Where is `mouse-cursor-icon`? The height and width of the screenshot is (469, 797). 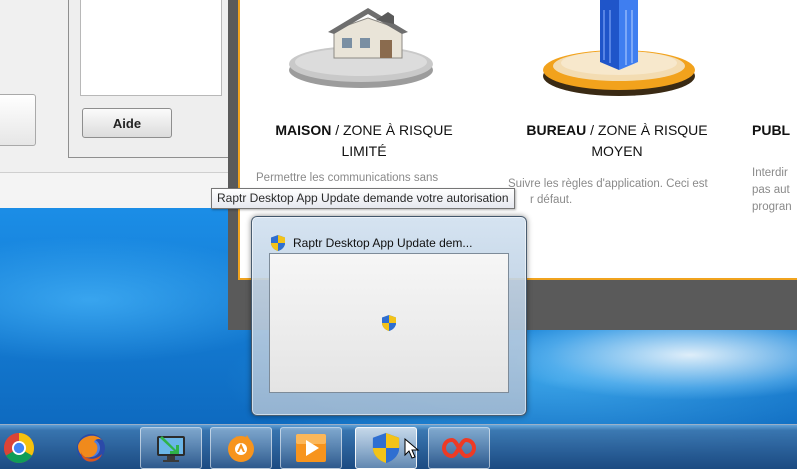 mouse-cursor-icon is located at coordinates (412, 448).